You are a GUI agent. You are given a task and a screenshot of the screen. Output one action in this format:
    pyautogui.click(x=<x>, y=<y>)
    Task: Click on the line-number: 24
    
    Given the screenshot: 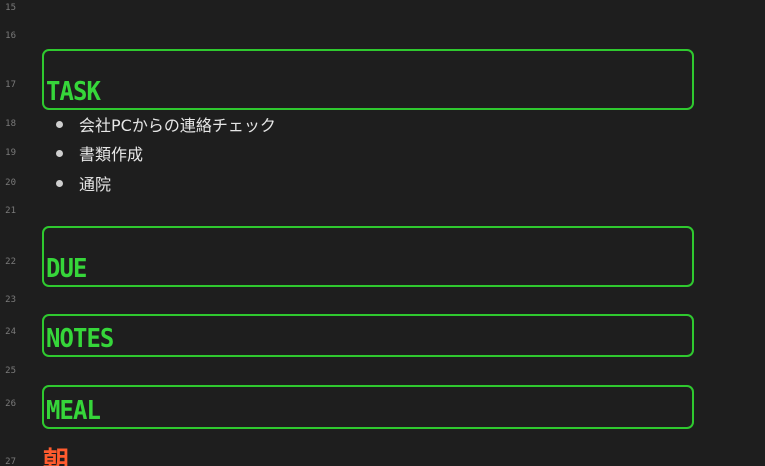 What is the action you would take?
    pyautogui.click(x=10, y=332)
    